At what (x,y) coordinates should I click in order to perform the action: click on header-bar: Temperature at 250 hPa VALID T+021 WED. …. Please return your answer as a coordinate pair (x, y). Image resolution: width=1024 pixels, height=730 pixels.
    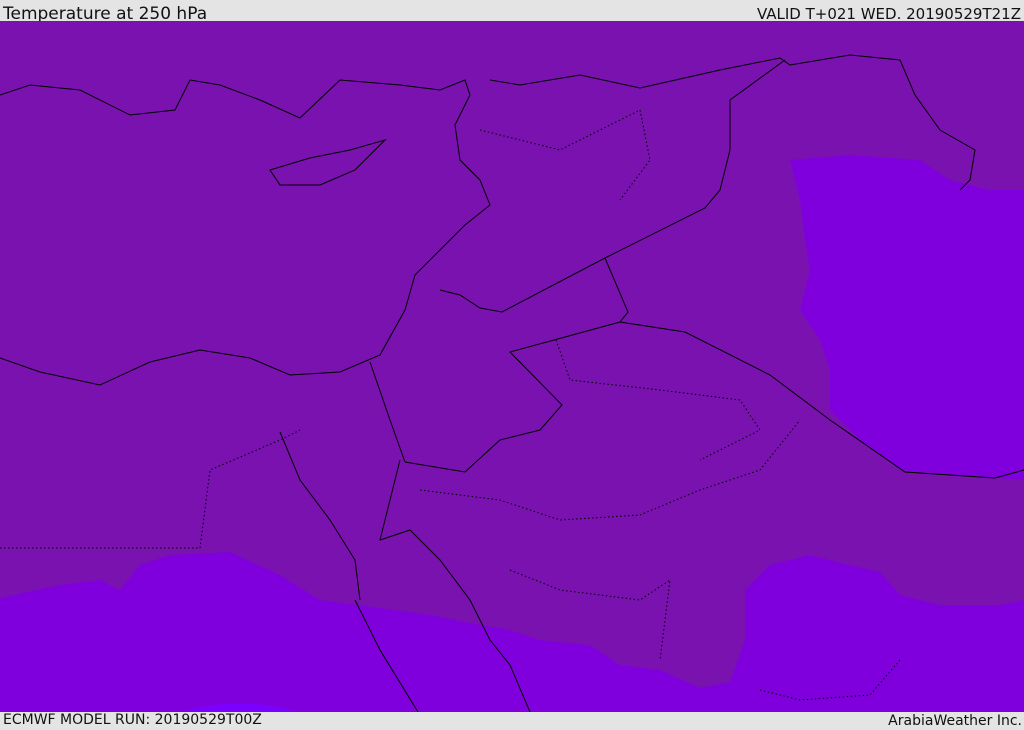
    Looking at the image, I should click on (512, 12).